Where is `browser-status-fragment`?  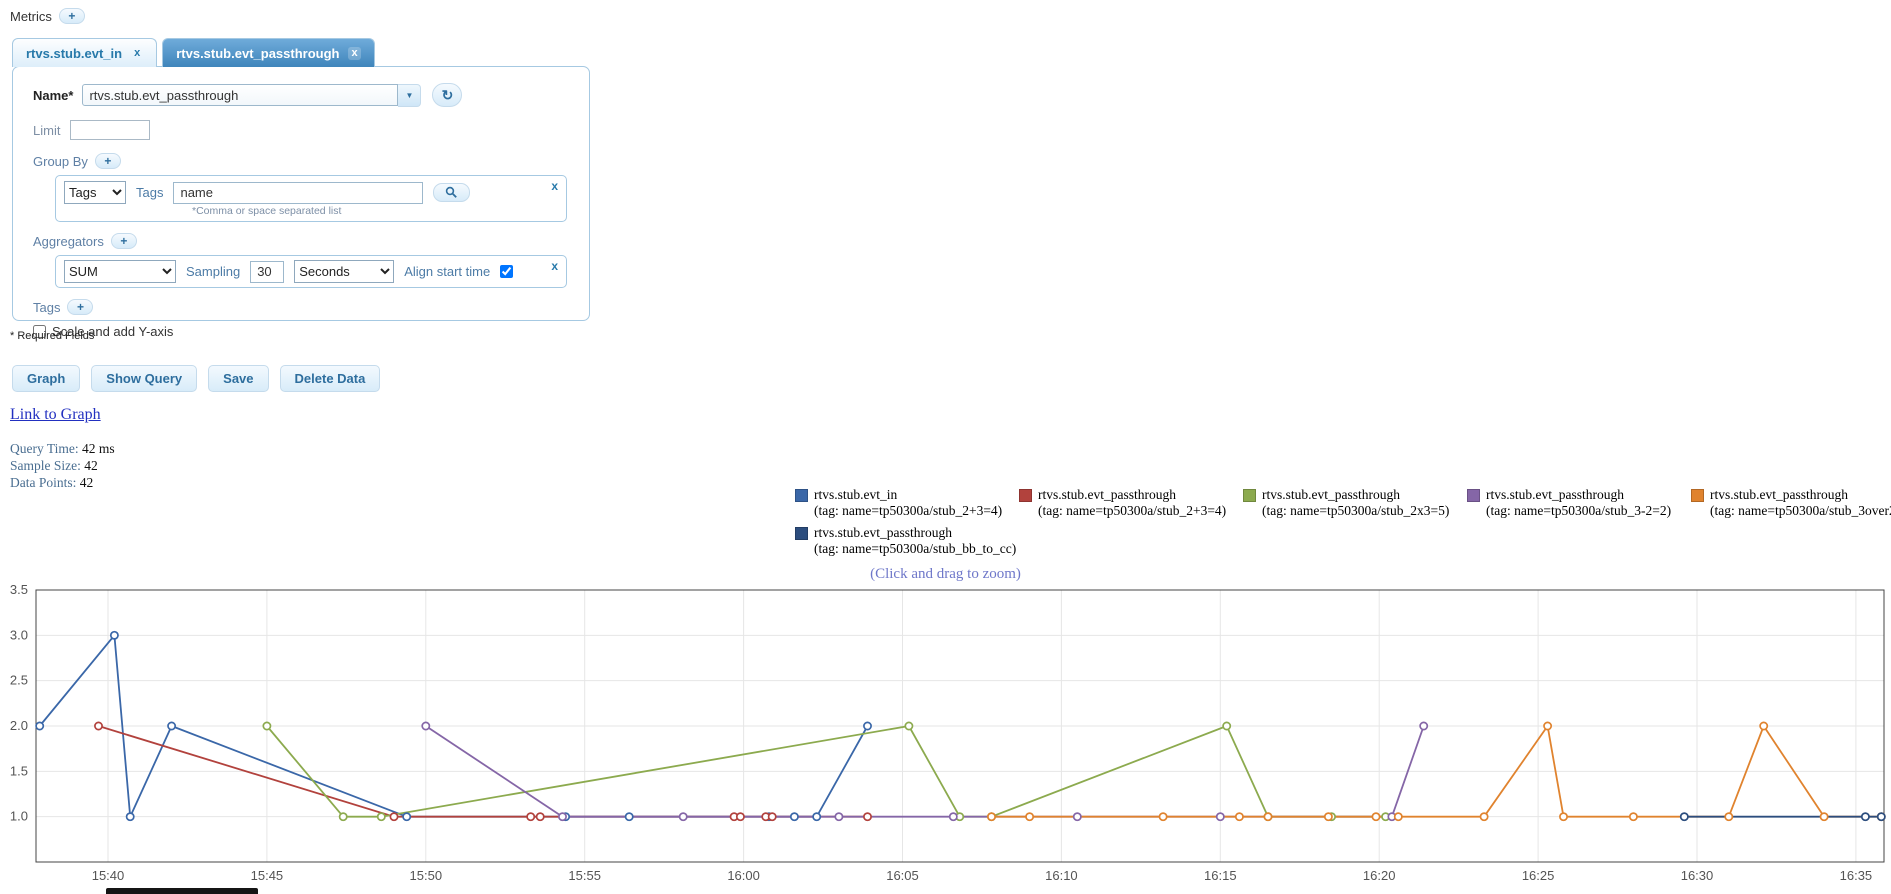 browser-status-fragment is located at coordinates (182, 891).